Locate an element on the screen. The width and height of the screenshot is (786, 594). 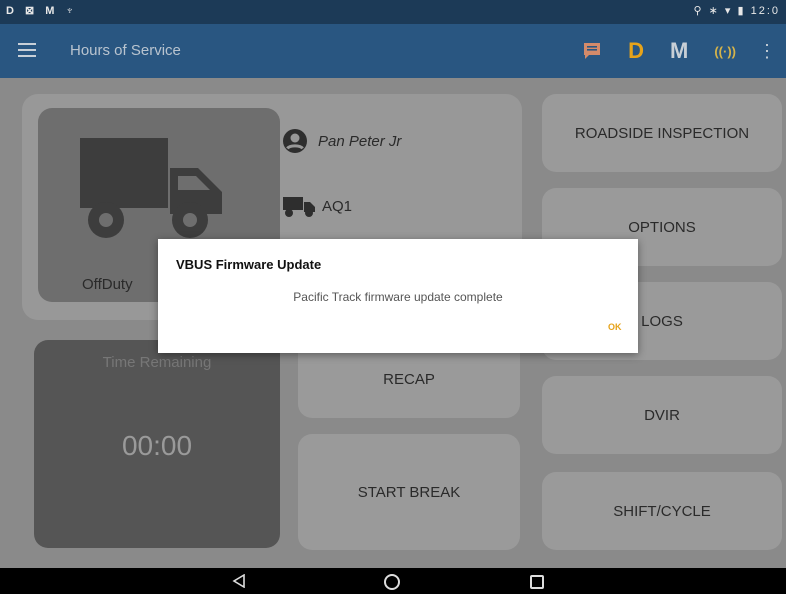
start-break-button: START BREAK is located at coordinates (409, 492).